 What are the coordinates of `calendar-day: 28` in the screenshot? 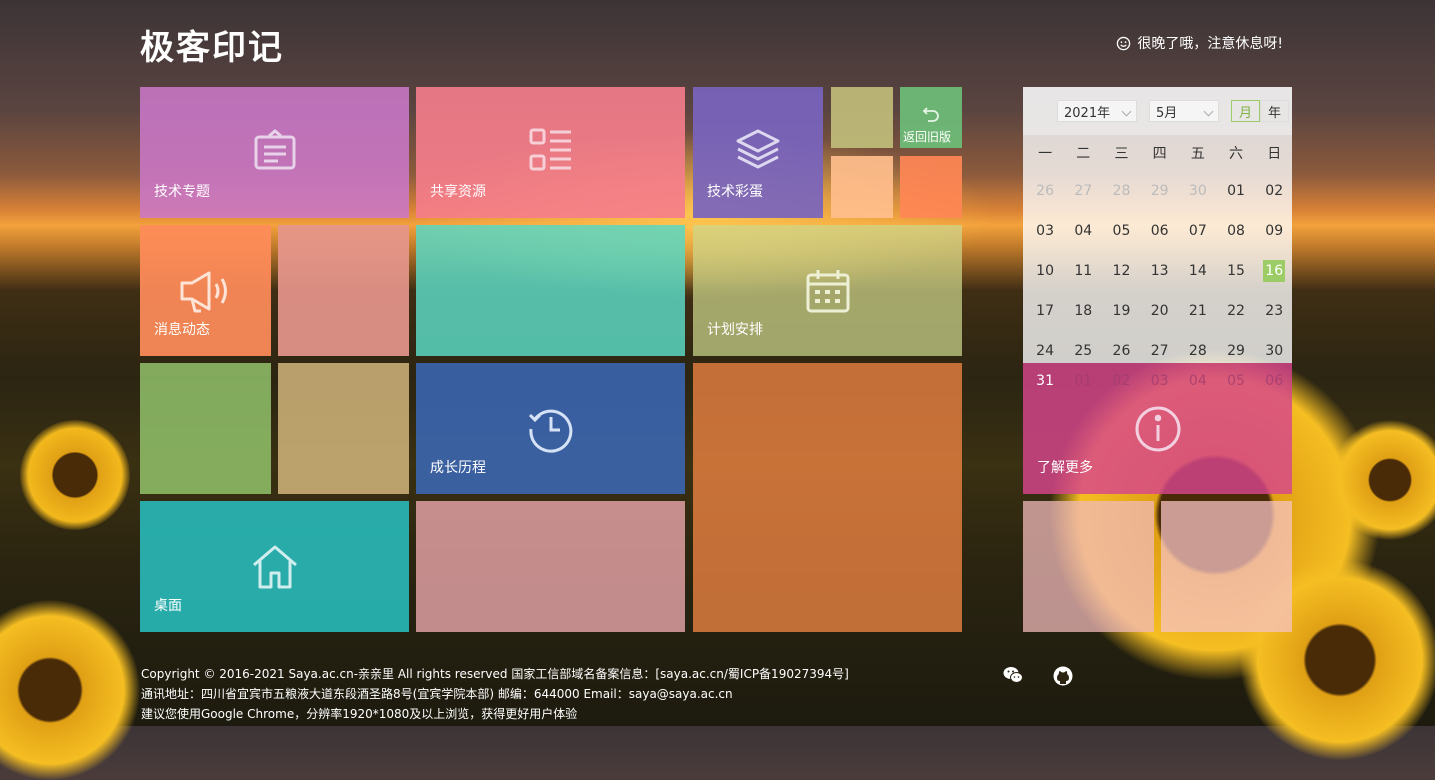 It's located at (1121, 191).